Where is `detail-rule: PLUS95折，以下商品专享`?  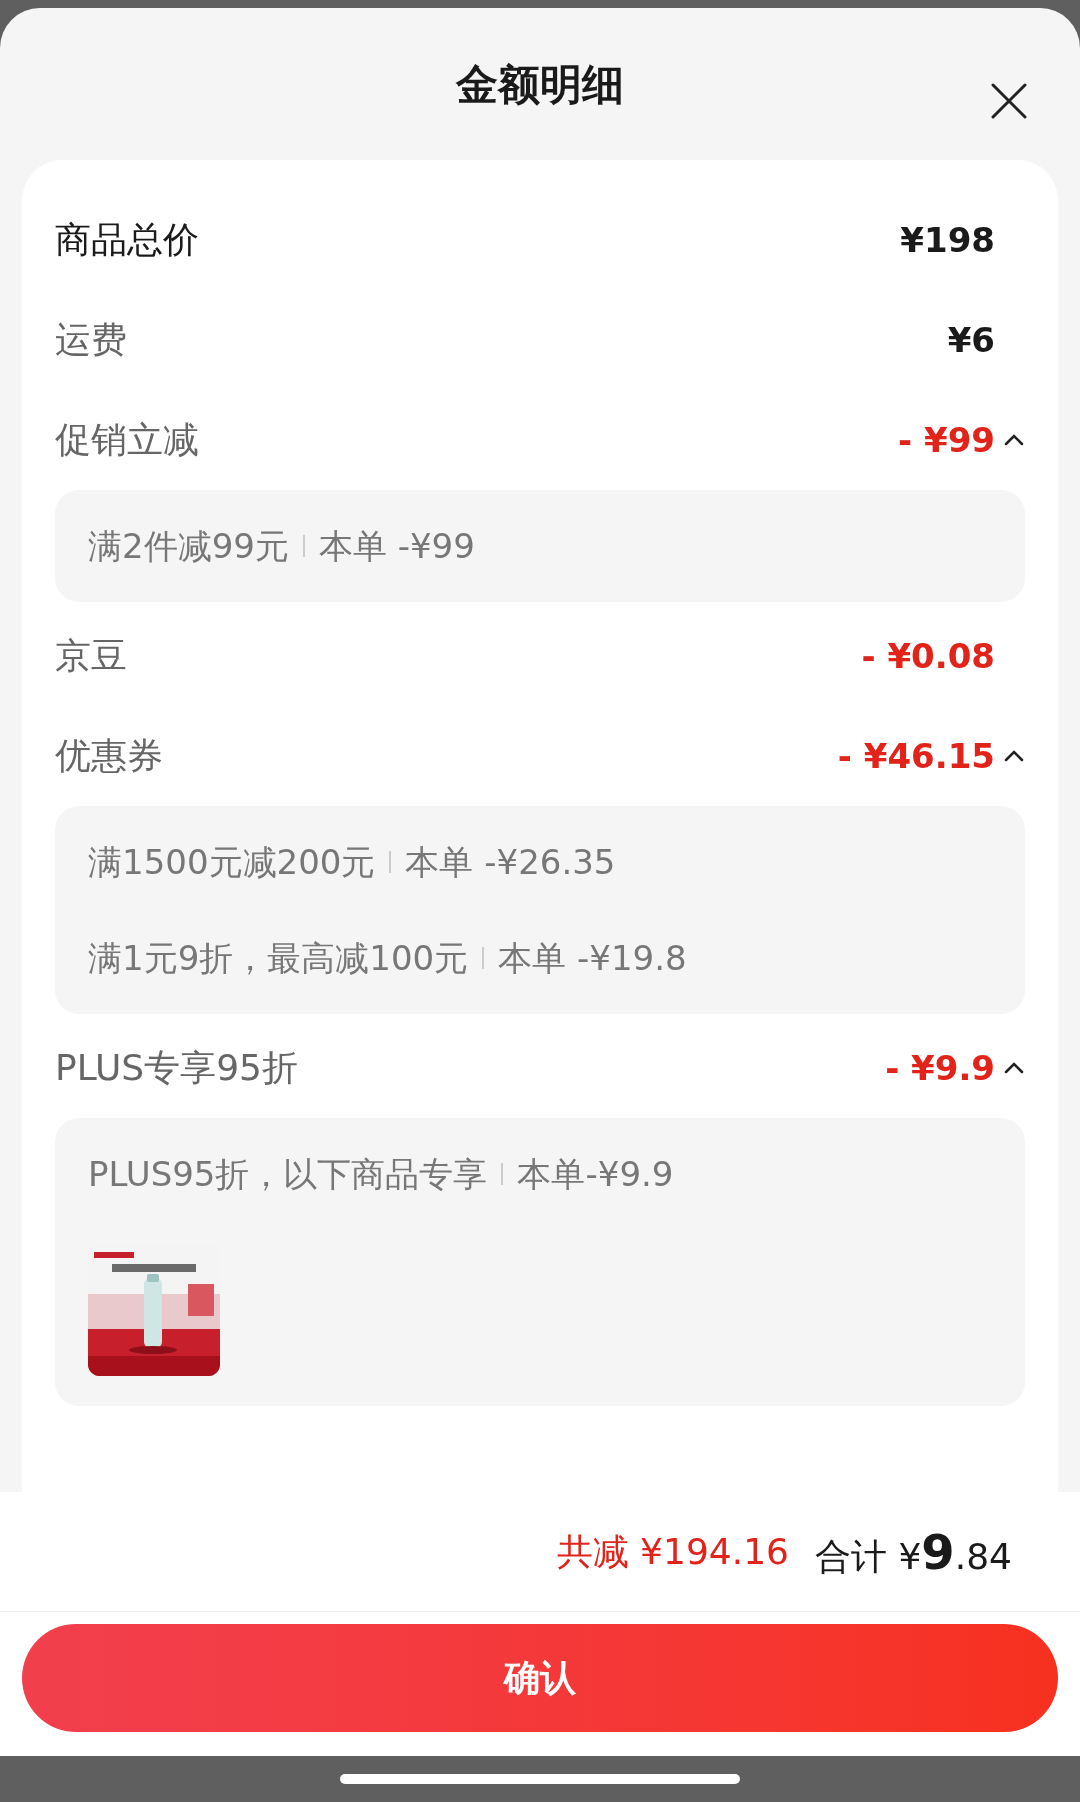 detail-rule: PLUS95折，以下商品专享 is located at coordinates (288, 1174).